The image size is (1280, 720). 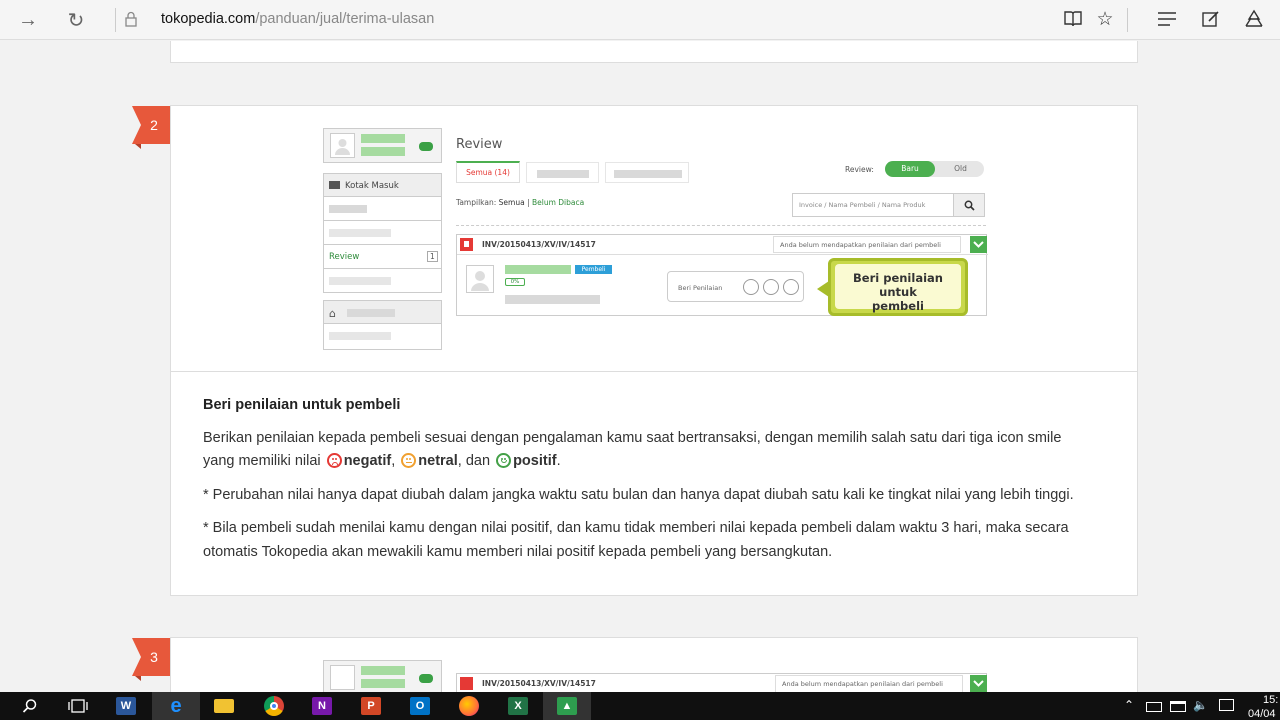 I want to click on app-icon: ▲, so click(x=567, y=706).